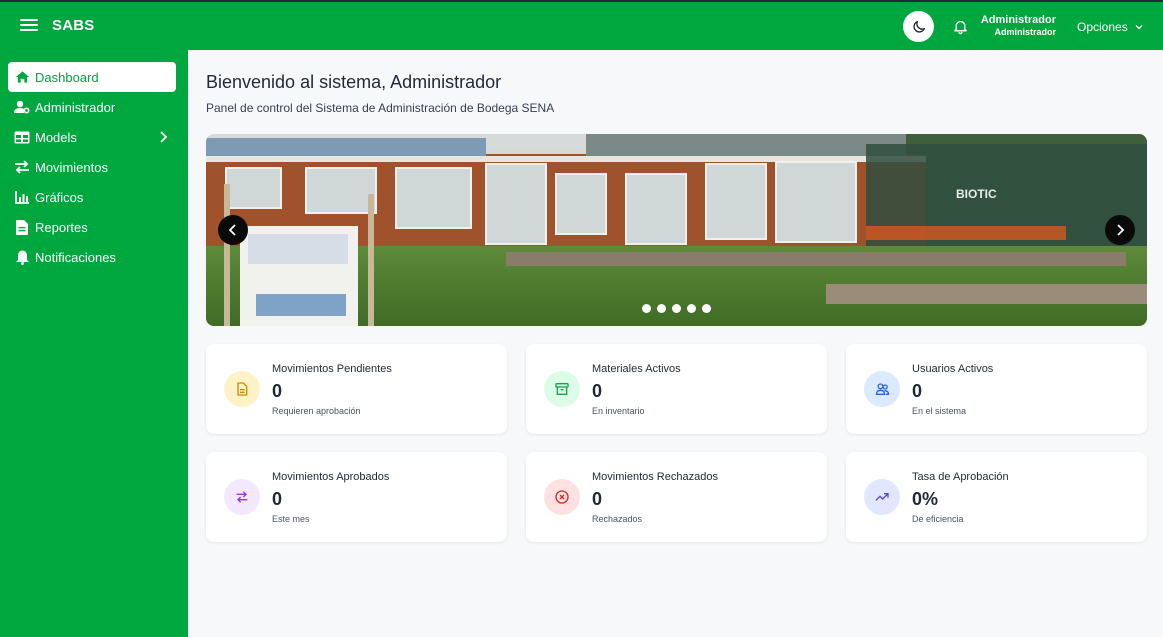 Image resolution: width=1163 pixels, height=637 pixels. What do you see at coordinates (1139, 27) in the screenshot?
I see `chevron-down-icon` at bounding box center [1139, 27].